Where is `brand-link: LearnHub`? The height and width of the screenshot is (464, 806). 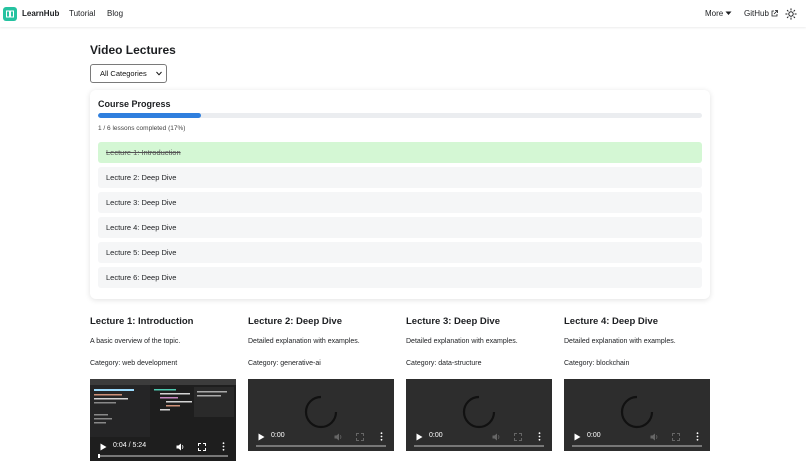 brand-link: LearnHub is located at coordinates (31, 13).